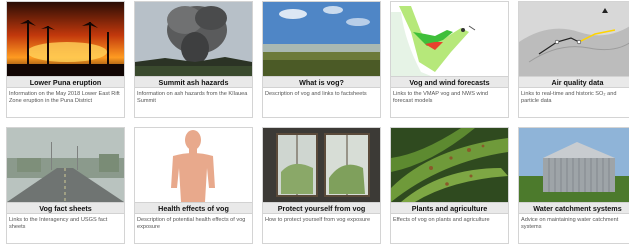  I want to click on water-tank-image, so click(574, 165).